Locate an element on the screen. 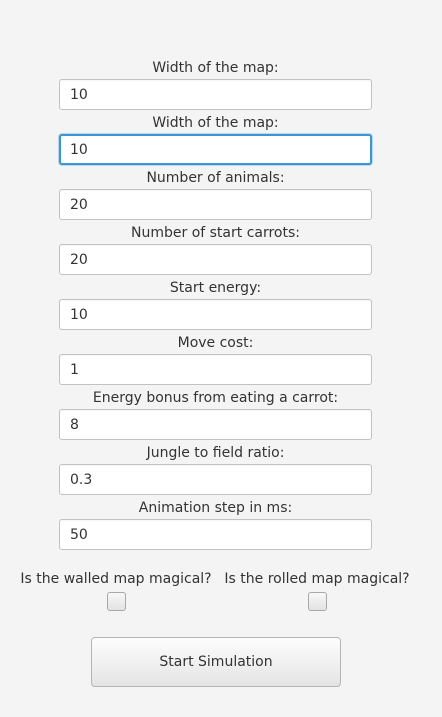 The width and height of the screenshot is (442, 717). move-cost-input is located at coordinates (215, 369).